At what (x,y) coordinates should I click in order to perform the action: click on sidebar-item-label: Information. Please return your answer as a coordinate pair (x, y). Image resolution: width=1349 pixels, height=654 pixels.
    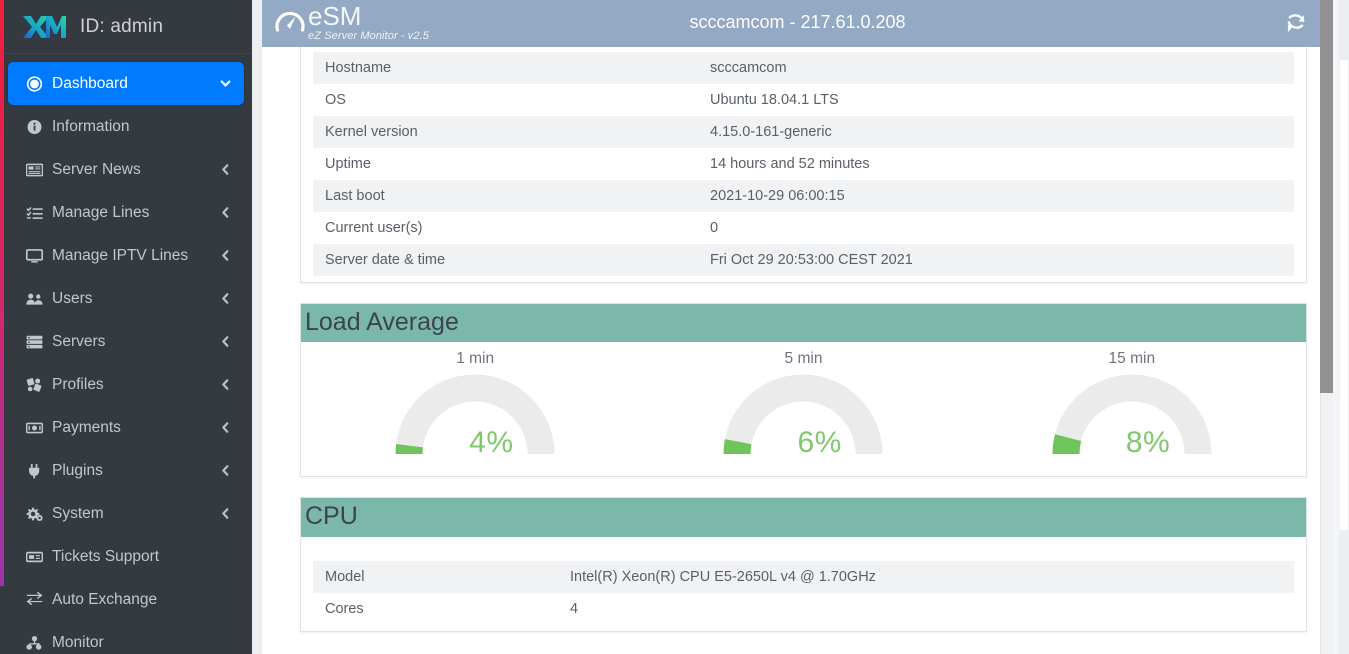
    Looking at the image, I should click on (91, 126).